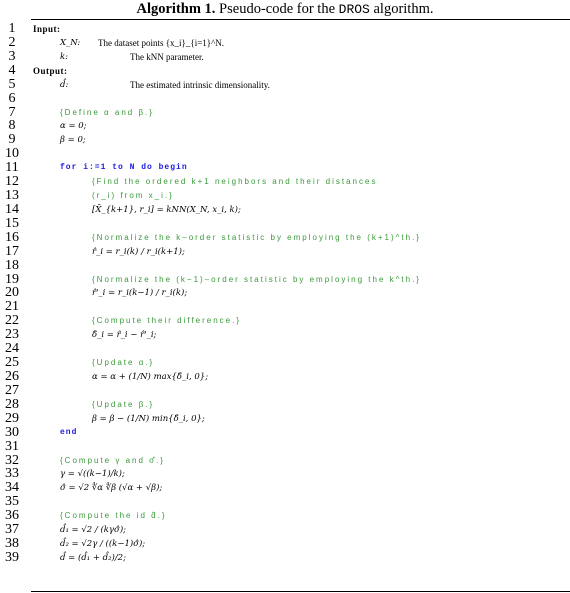 The width and height of the screenshot is (570, 593). I want to click on listing-line: 11 for i:=1 to N do begin, so click(285, 168).